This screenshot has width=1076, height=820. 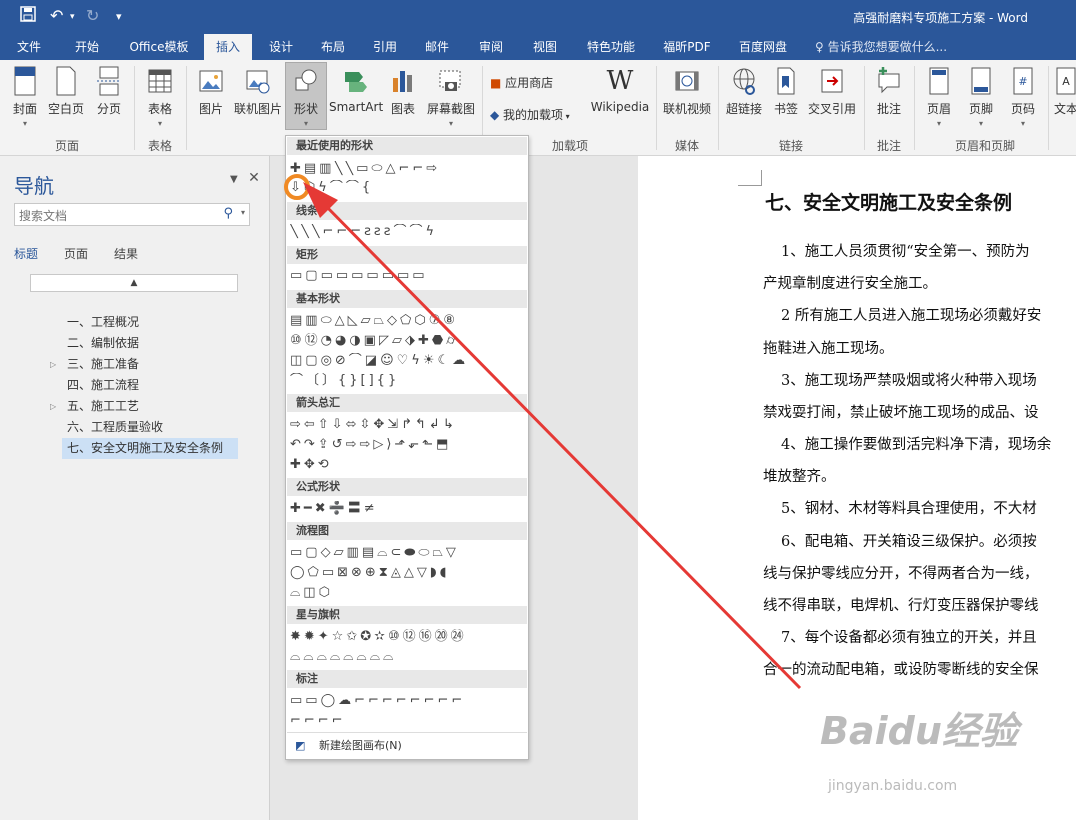 What do you see at coordinates (981, 97) in the screenshot?
I see `footer-button: 页脚 ▾` at bounding box center [981, 97].